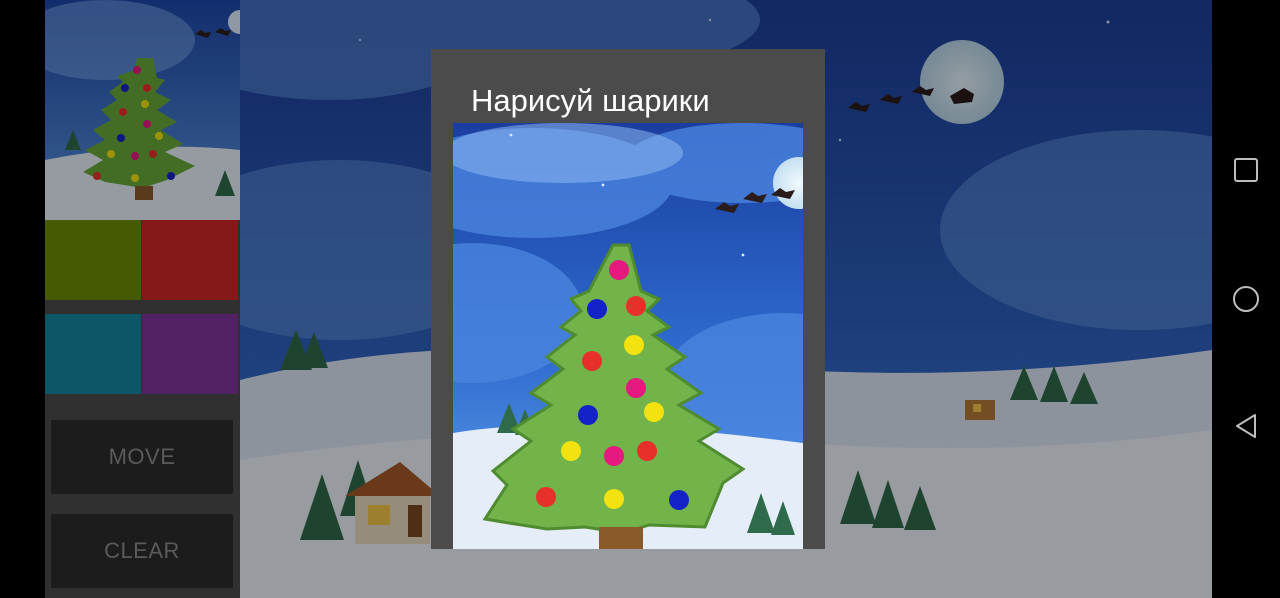 The width and height of the screenshot is (1280, 598). What do you see at coordinates (22, 299) in the screenshot?
I see `left-black-bar` at bounding box center [22, 299].